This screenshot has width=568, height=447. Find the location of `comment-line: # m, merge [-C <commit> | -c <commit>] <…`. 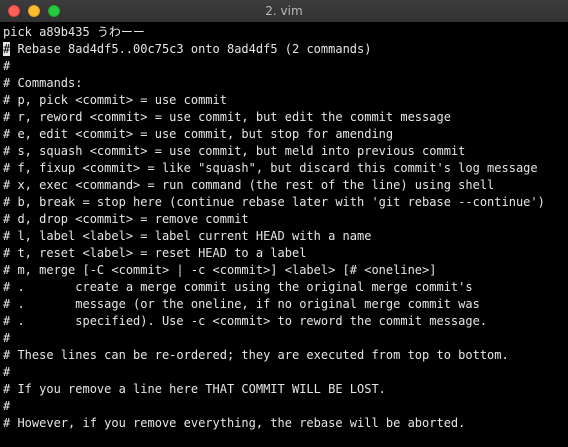

comment-line: # m, merge [-C <commit> | -c <commit>] <… is located at coordinates (285, 270).